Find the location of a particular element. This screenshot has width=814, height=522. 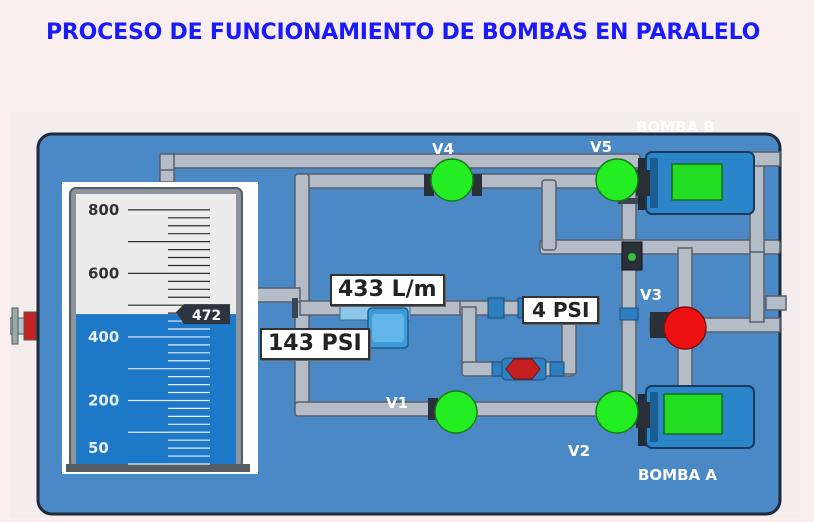

valve-v2-label: V2 is located at coordinates (579, 451).